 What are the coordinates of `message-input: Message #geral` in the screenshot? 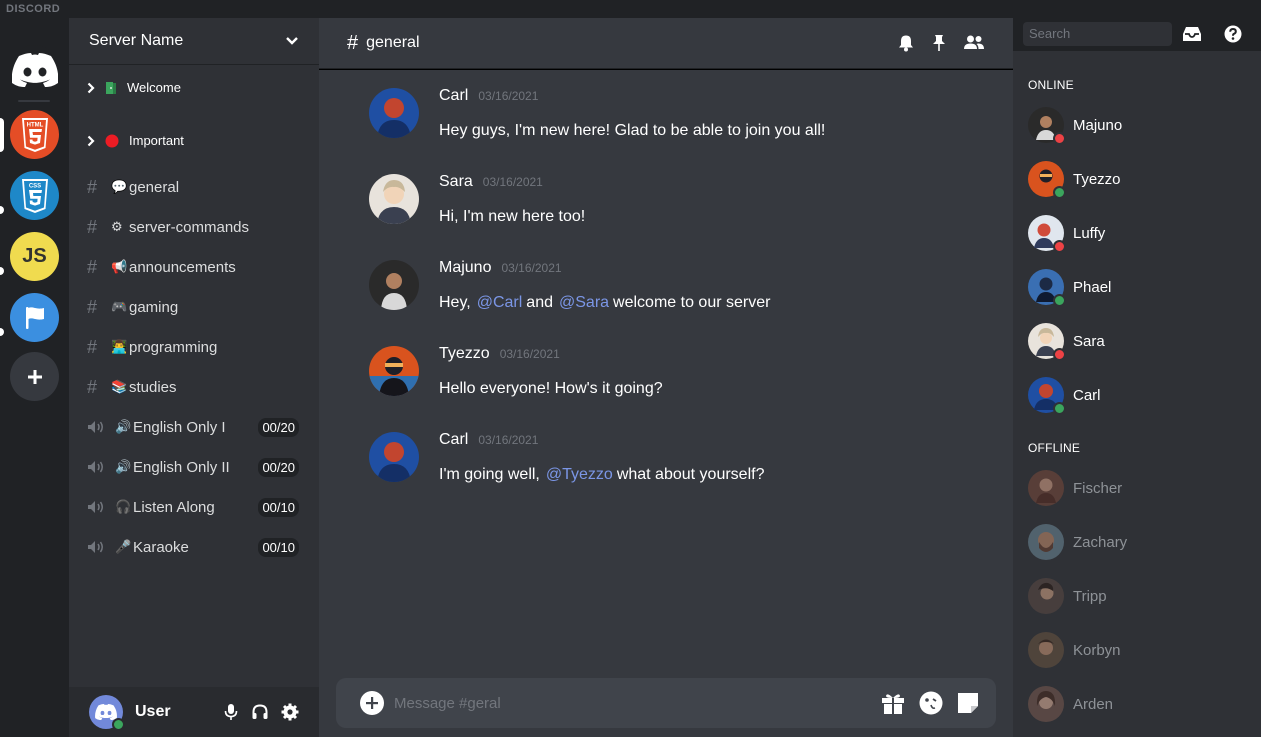 It's located at (637, 703).